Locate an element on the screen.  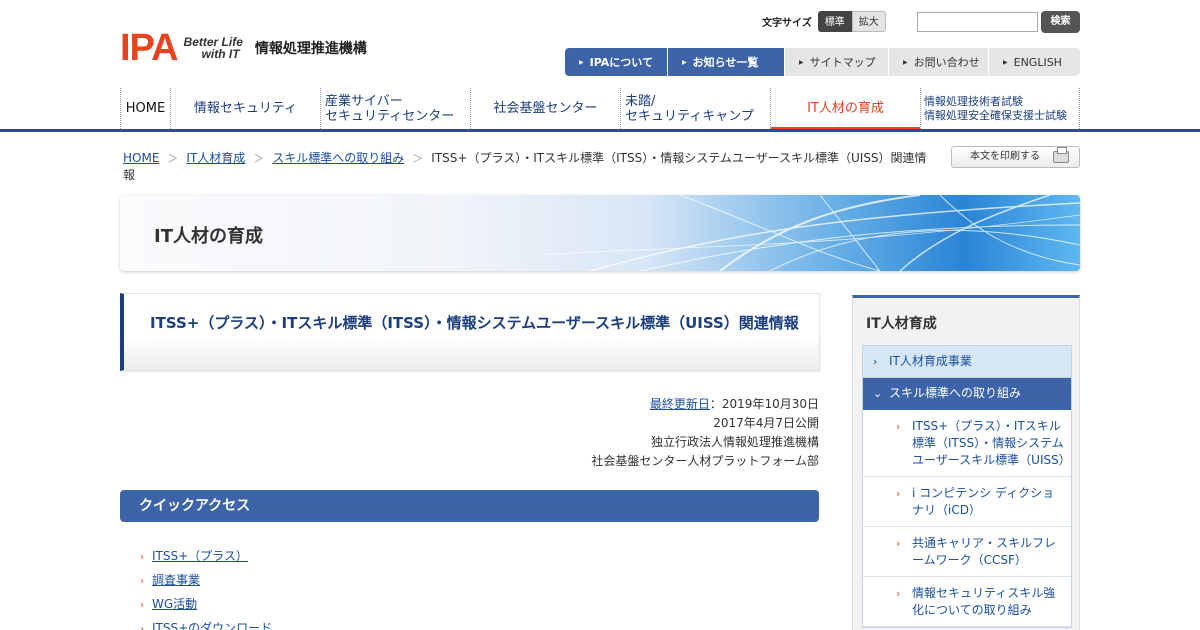
logo-tagline-line2: with IT is located at coordinates (220, 54).